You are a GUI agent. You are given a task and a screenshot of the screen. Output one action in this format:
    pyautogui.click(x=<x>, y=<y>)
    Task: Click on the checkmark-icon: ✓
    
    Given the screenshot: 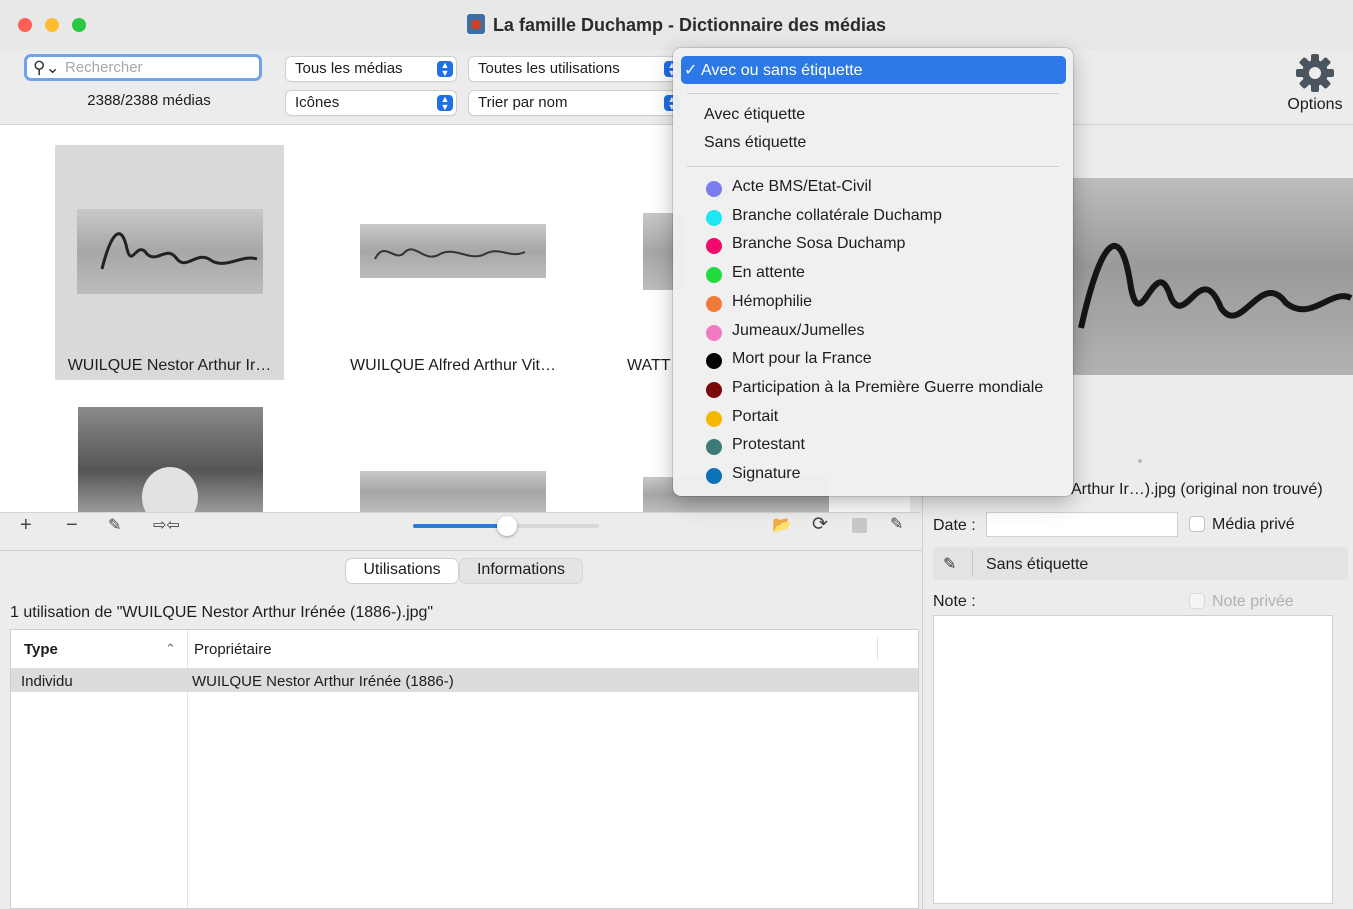 What is the action you would take?
    pyautogui.click(x=692, y=70)
    